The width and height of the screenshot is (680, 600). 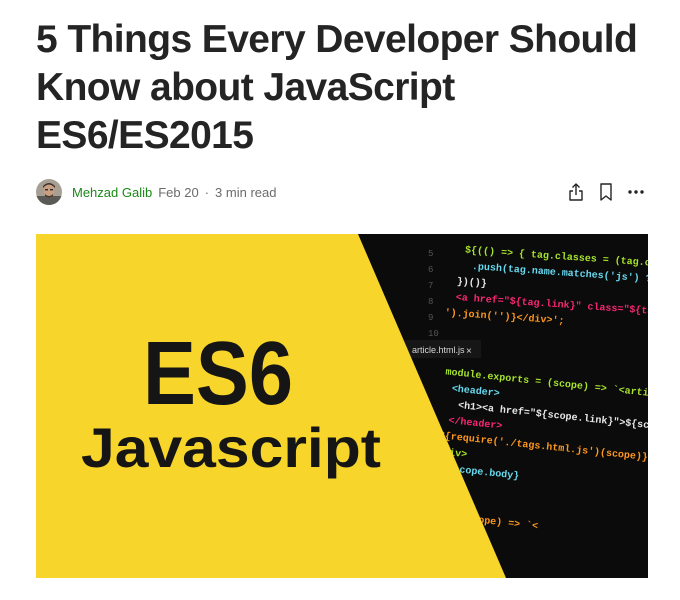 What do you see at coordinates (430, 254) in the screenshot?
I see `line-number: 5` at bounding box center [430, 254].